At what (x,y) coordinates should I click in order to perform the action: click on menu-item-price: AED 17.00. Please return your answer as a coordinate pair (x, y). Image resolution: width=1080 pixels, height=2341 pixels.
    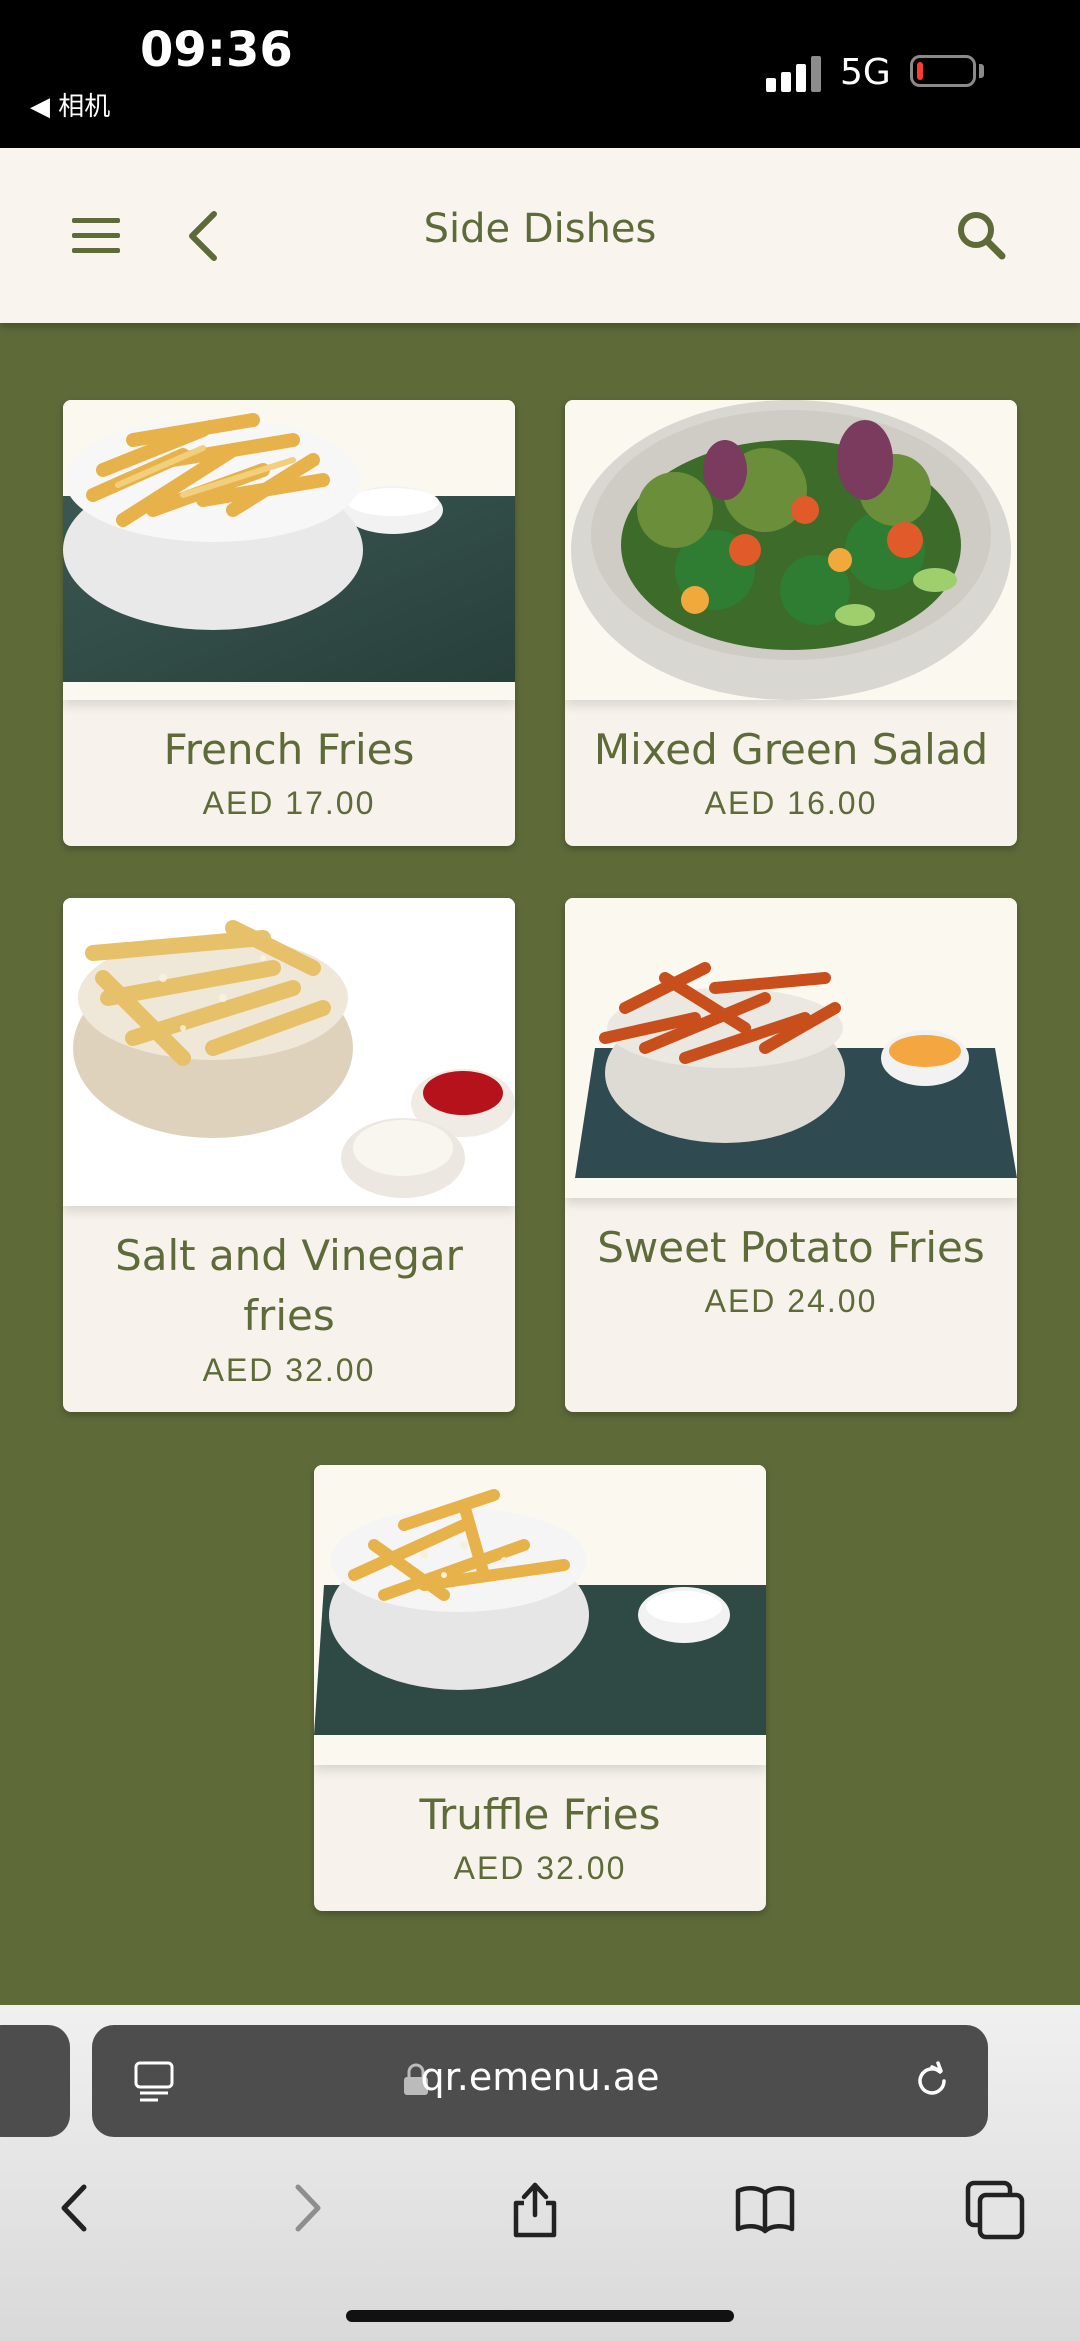
    Looking at the image, I should click on (289, 803).